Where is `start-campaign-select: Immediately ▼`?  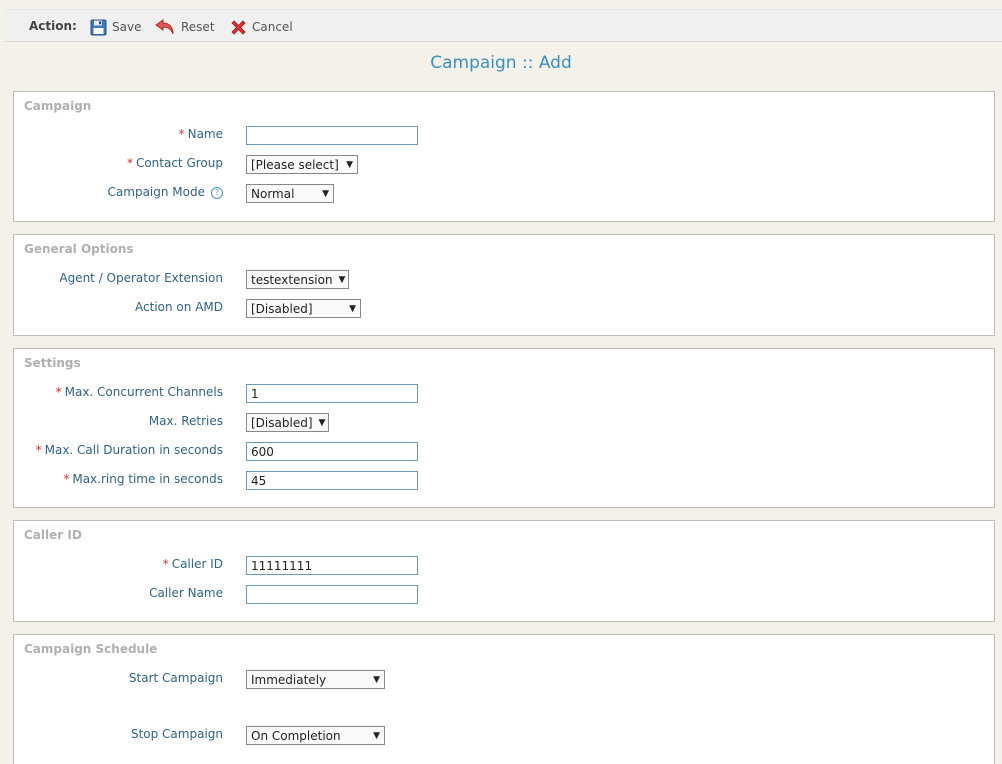 start-campaign-select: Immediately ▼ is located at coordinates (315, 679).